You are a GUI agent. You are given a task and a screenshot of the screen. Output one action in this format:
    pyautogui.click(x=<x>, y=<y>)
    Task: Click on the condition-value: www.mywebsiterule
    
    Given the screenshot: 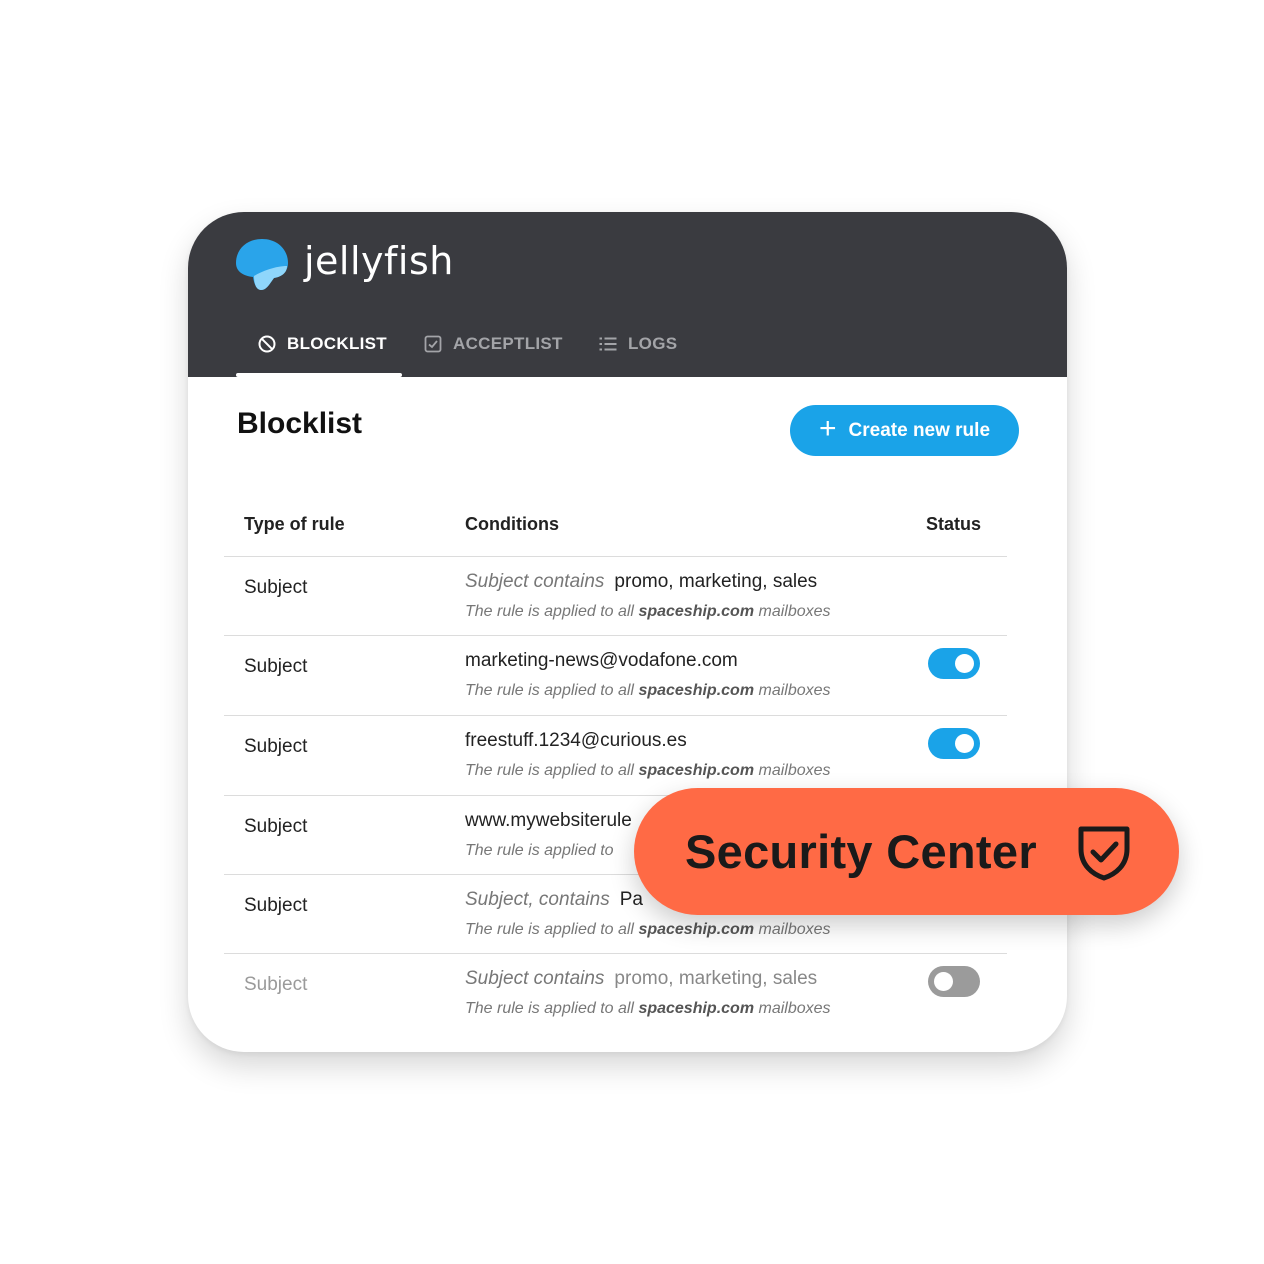 What is the action you would take?
    pyautogui.click(x=548, y=820)
    